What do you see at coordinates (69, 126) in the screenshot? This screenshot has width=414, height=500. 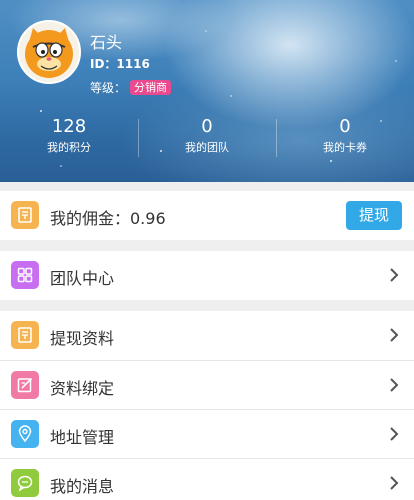 I see `stat-value: 128` at bounding box center [69, 126].